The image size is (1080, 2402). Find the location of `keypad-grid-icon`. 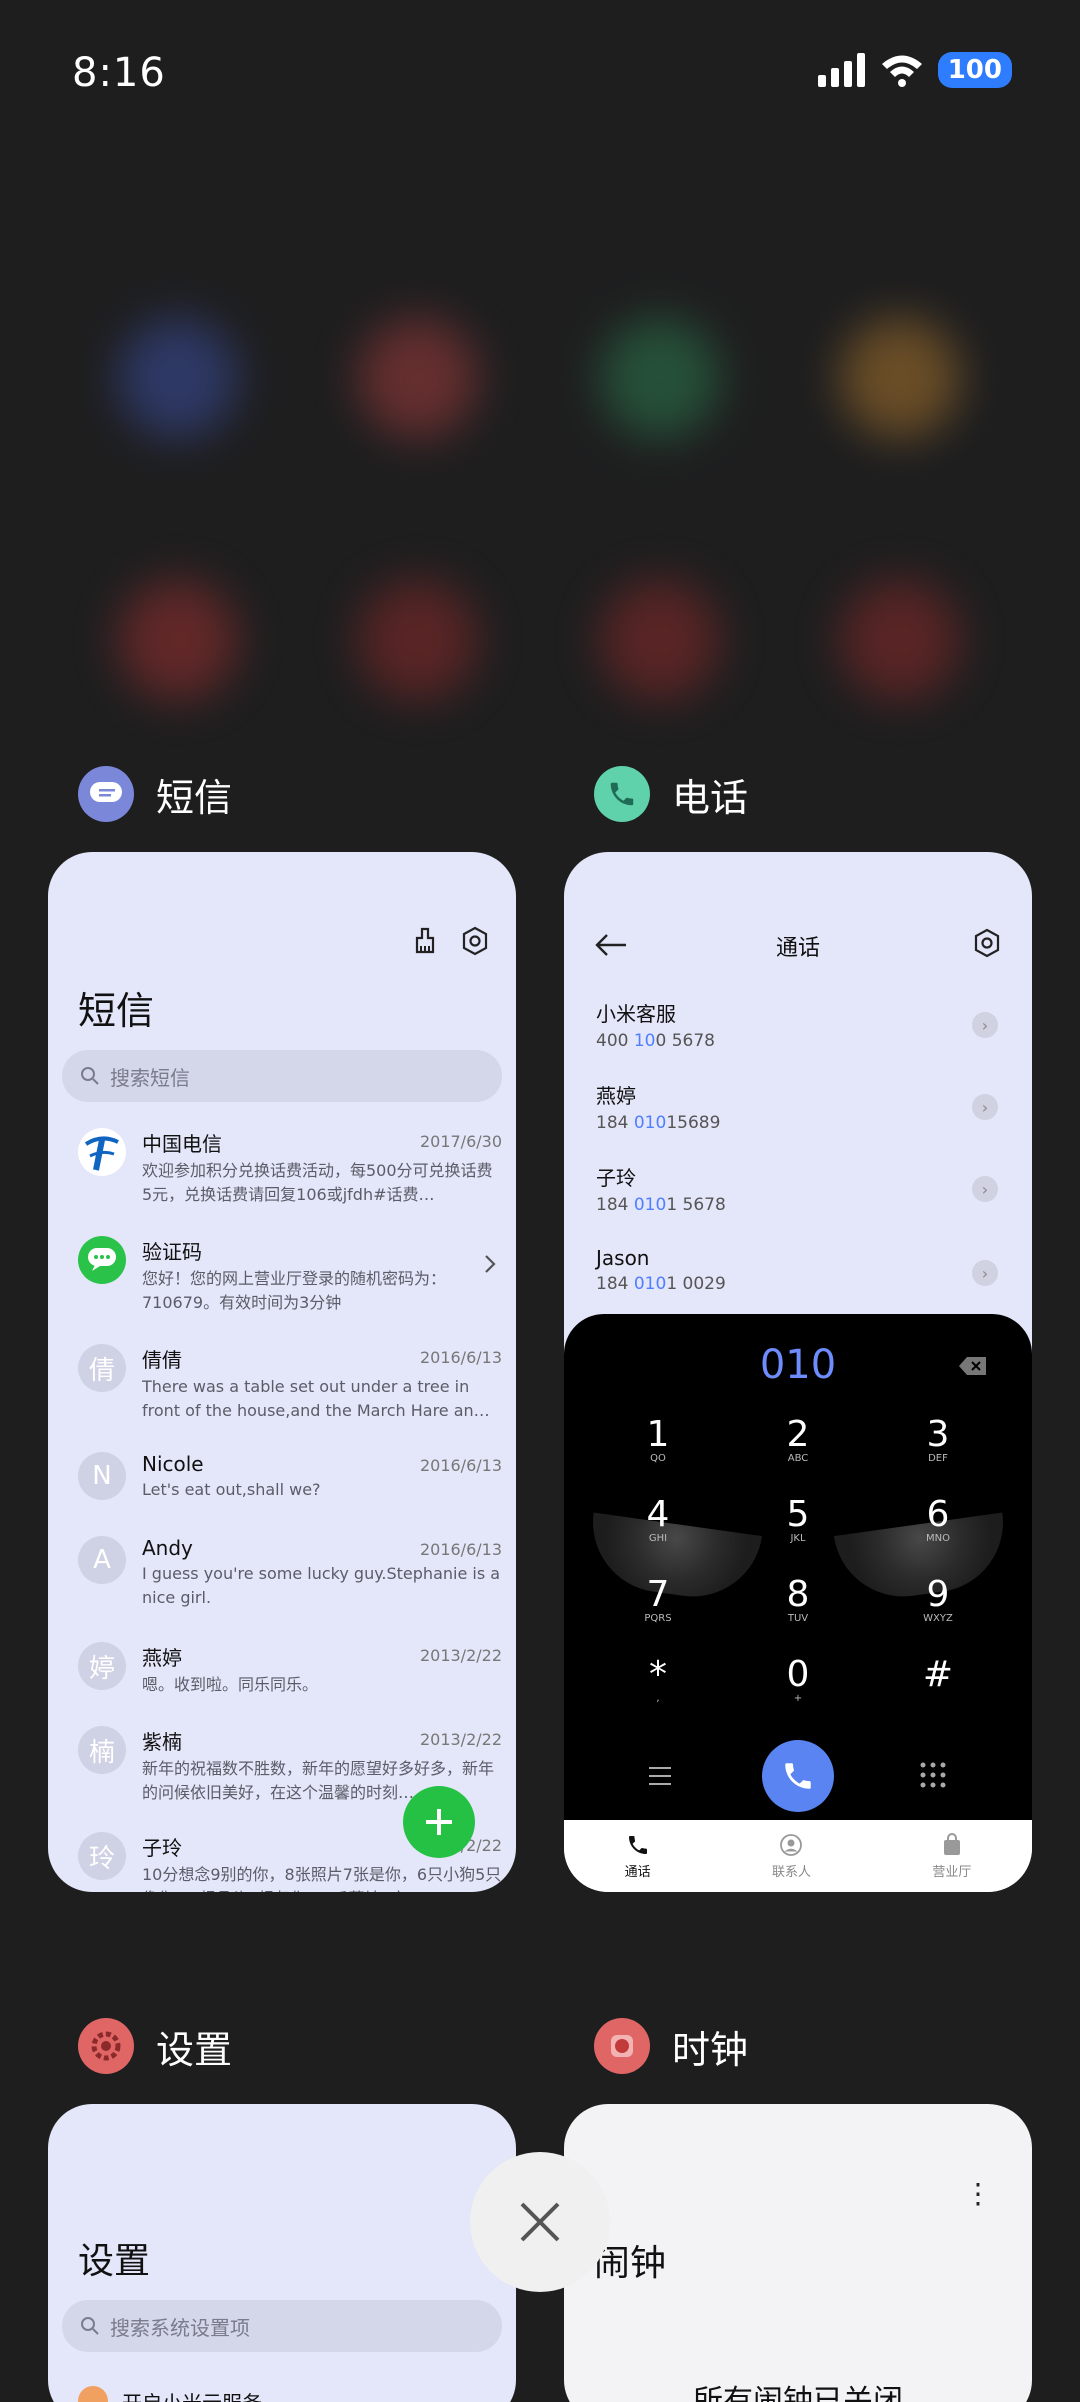

keypad-grid-icon is located at coordinates (933, 1775).